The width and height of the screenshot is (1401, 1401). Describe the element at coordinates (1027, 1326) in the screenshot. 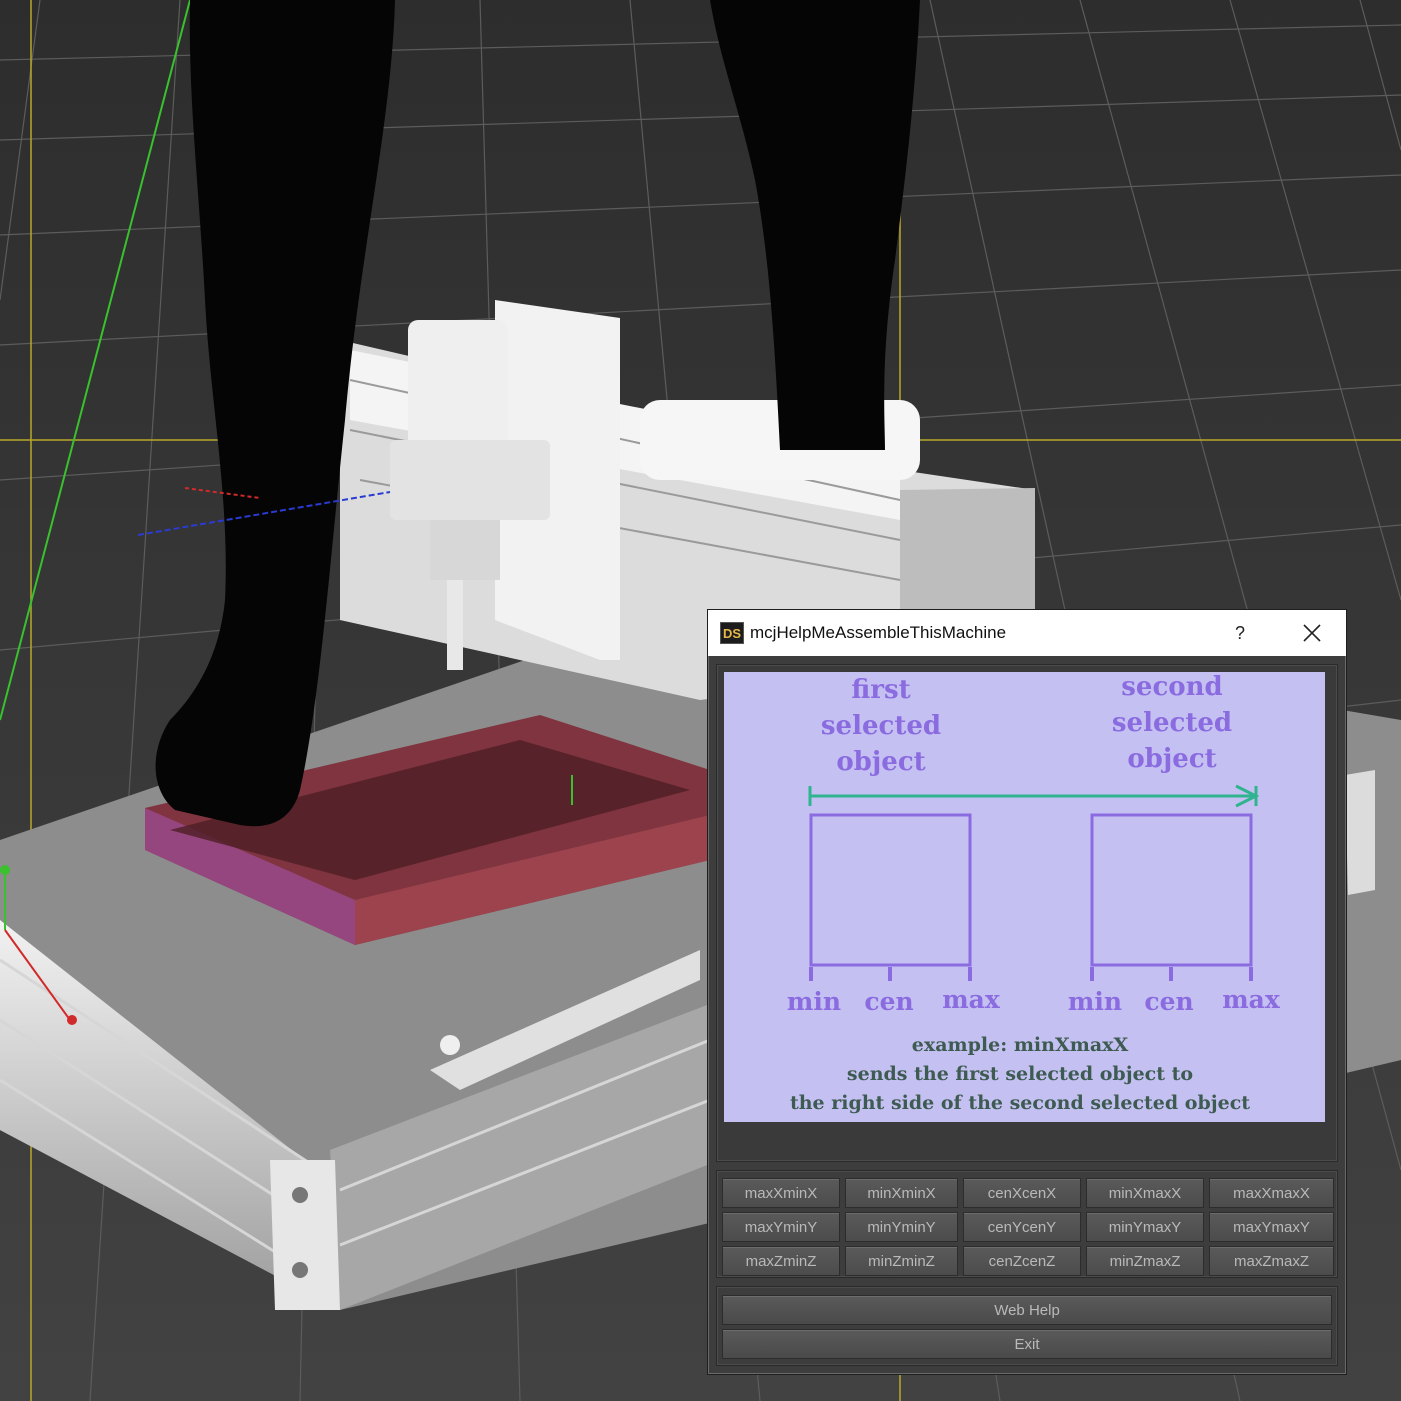

I see `action-buttons: Web Help Exit` at that location.